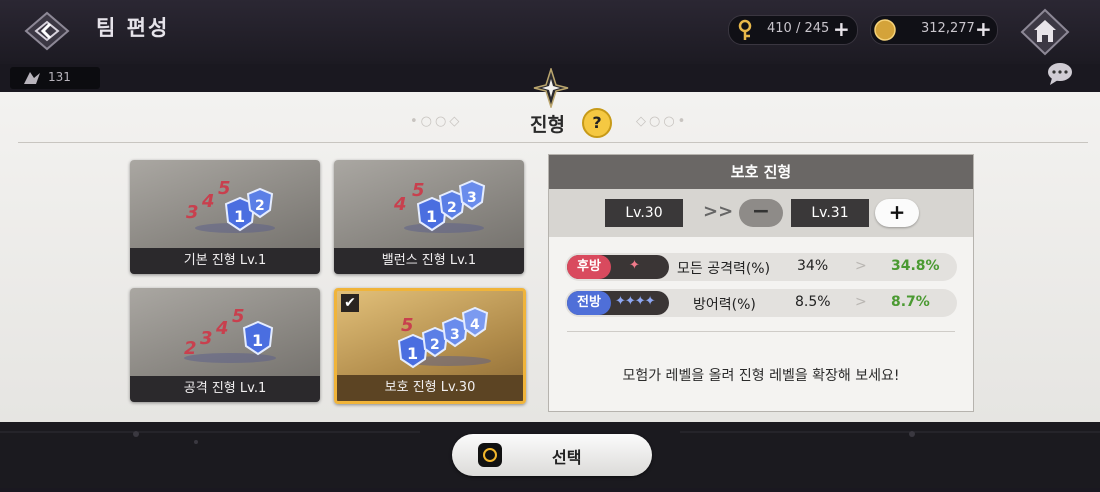  I want to click on attack-formation-icon: 2 3 4 5 1, so click(230, 334).